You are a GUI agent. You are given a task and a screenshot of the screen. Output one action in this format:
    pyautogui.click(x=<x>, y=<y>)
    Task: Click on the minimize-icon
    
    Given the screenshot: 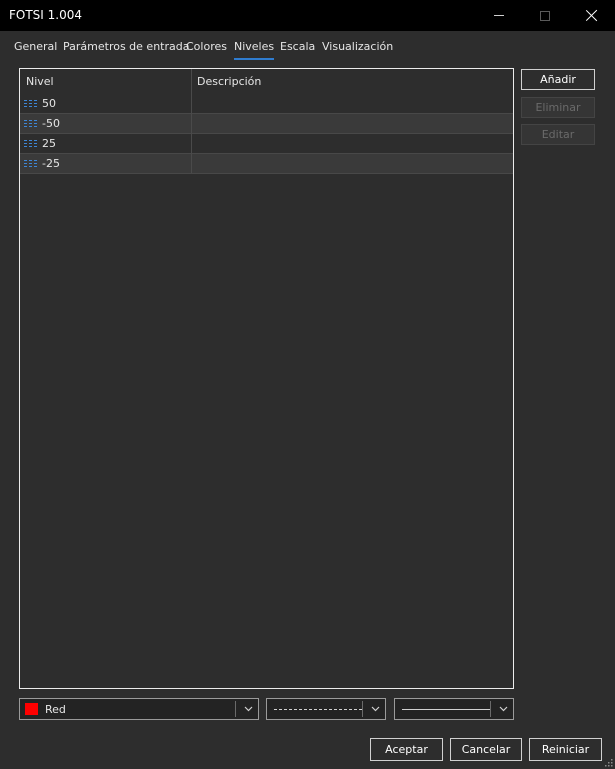 What is the action you would take?
    pyautogui.click(x=499, y=15)
    